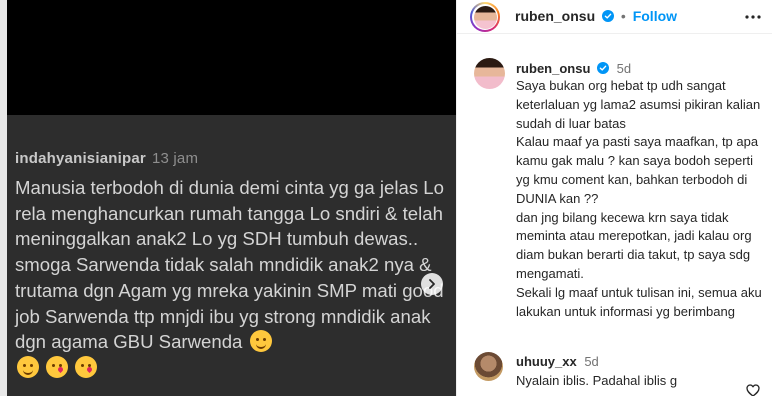  Describe the element at coordinates (3, 198) in the screenshot. I see `left-edge-strip` at that location.